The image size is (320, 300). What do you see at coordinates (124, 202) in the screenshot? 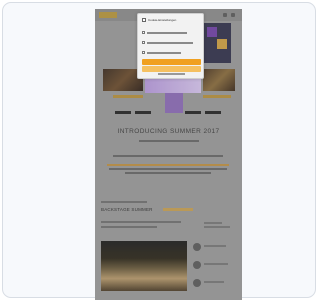
I see `section-kicker` at bounding box center [124, 202].